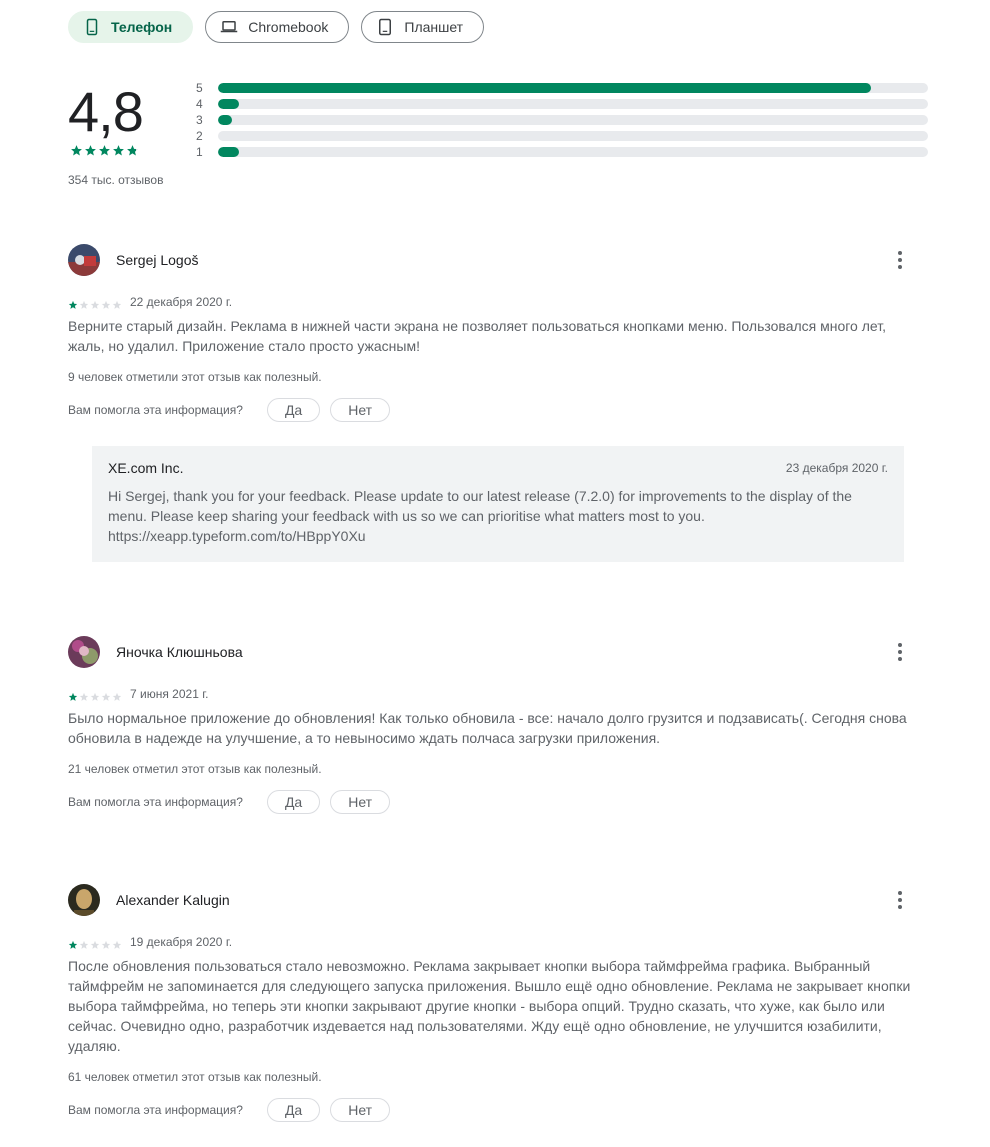 This screenshot has width=990, height=1147. I want to click on review-header: Alexander Kalugin, so click(499, 900).